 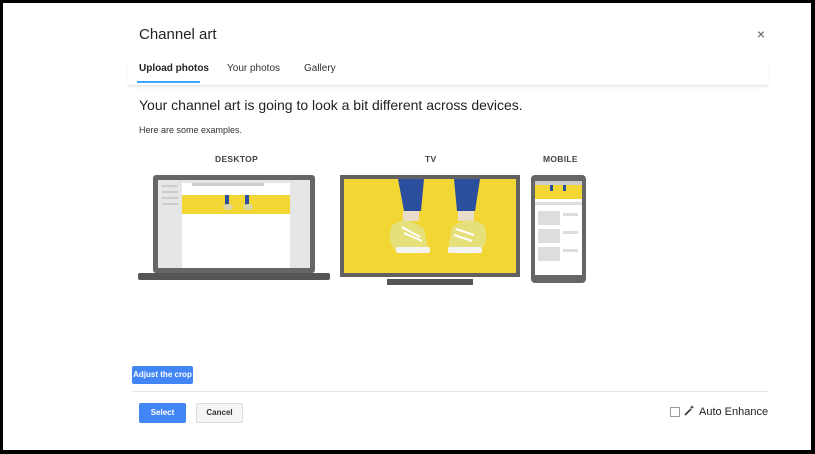 I want to click on tab-gallery: Gallery, so click(x=320, y=68).